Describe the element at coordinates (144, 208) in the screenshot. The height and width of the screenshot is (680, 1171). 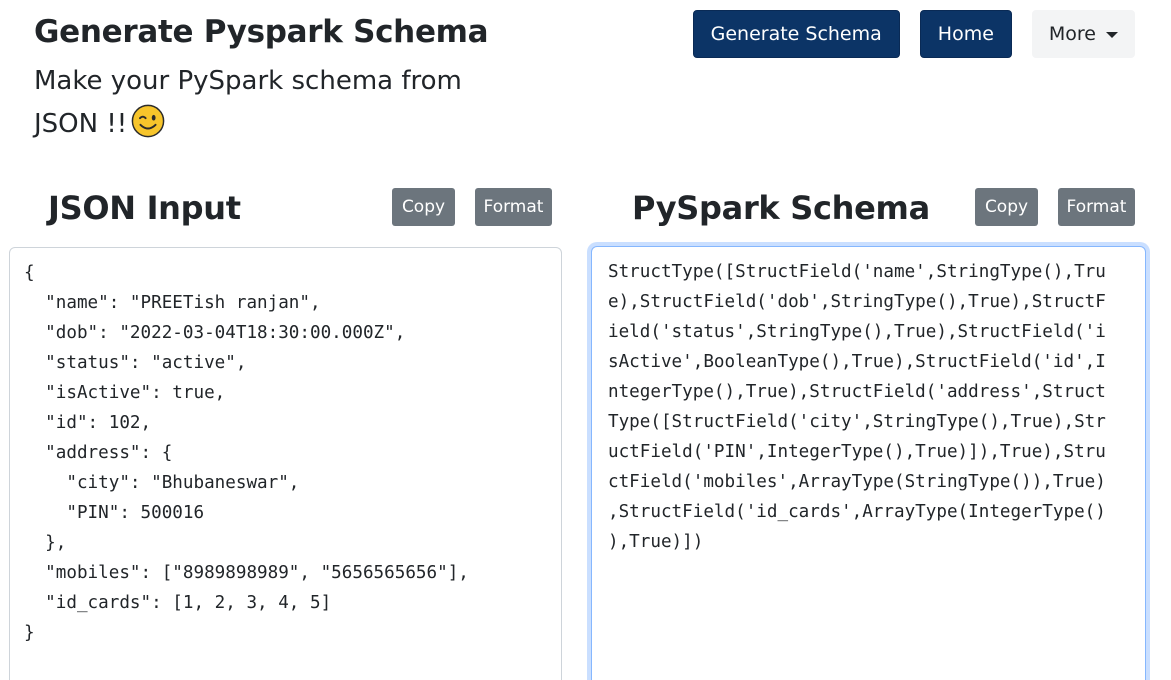
I see `json-input-title: JSON Input` at that location.